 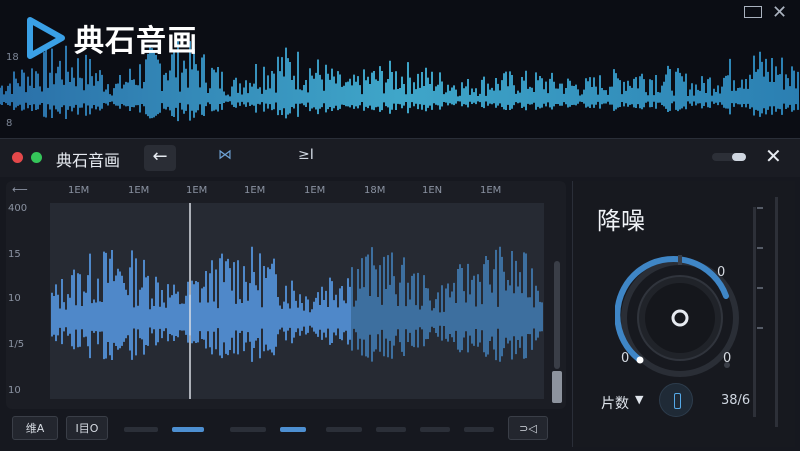 What do you see at coordinates (432, 190) in the screenshot?
I see `timeline-mark: 1EN` at bounding box center [432, 190].